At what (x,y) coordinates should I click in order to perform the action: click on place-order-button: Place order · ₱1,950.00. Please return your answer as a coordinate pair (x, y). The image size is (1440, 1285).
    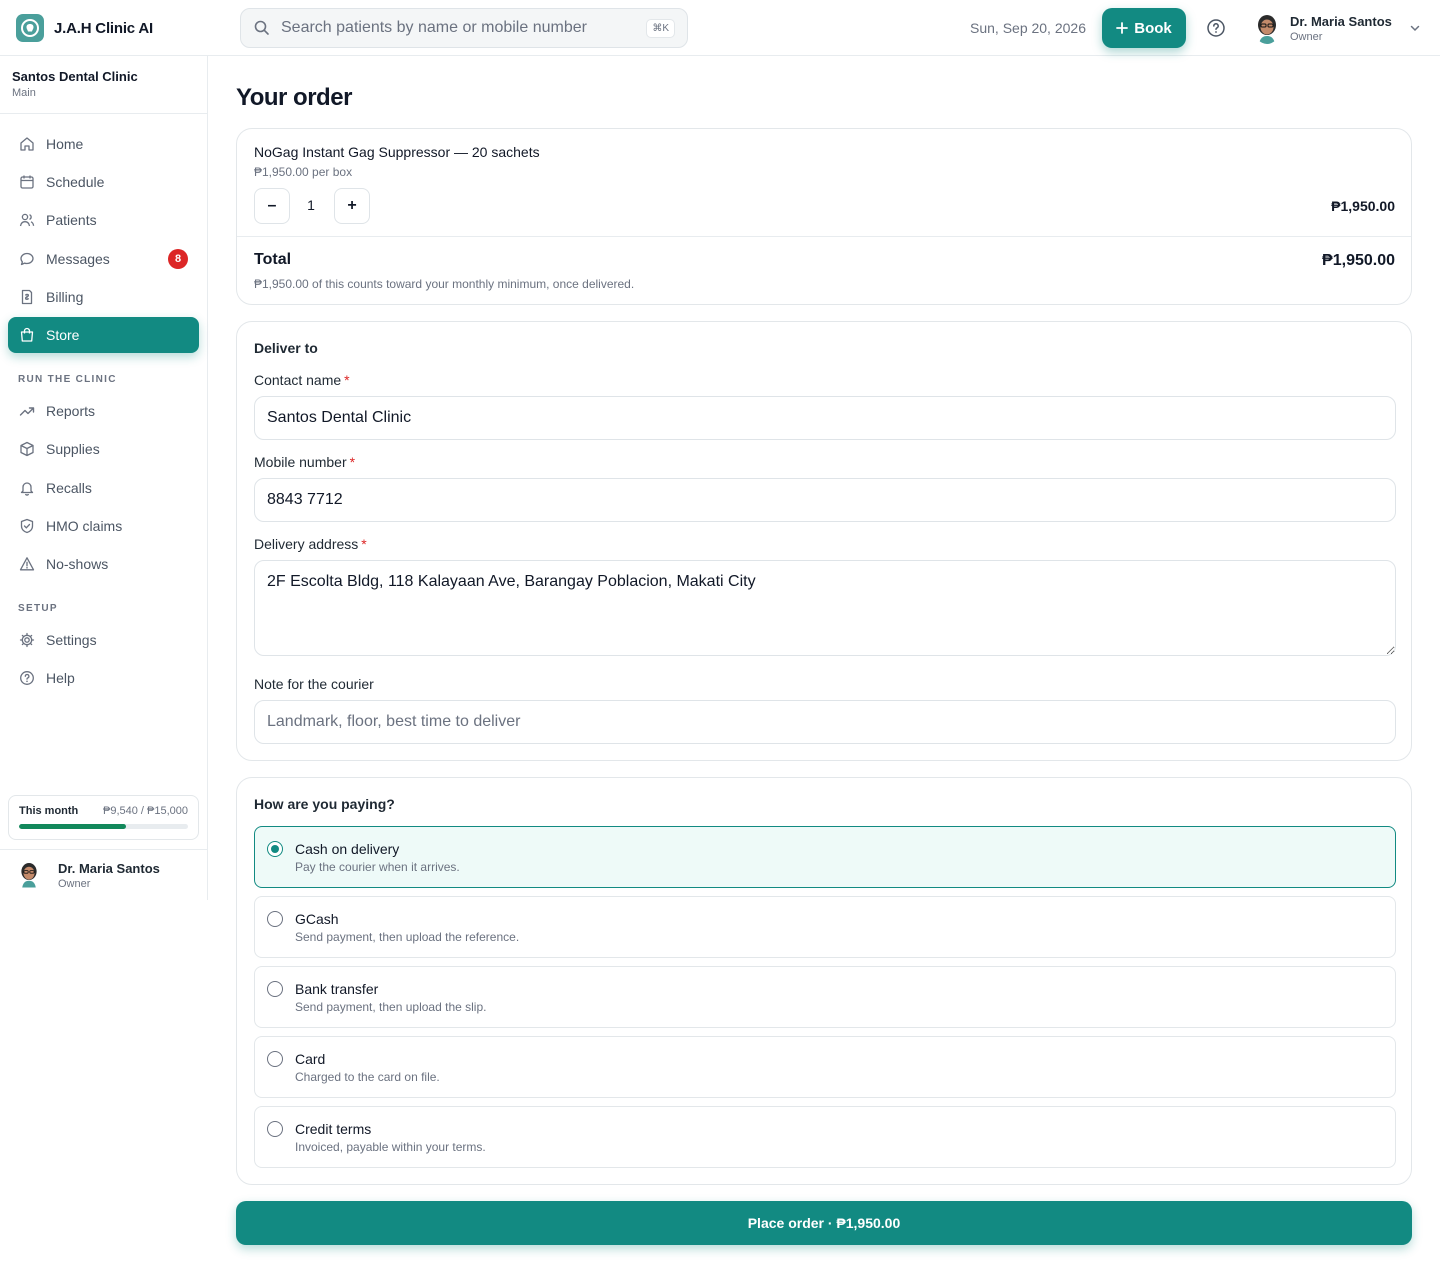
    Looking at the image, I should click on (824, 1223).